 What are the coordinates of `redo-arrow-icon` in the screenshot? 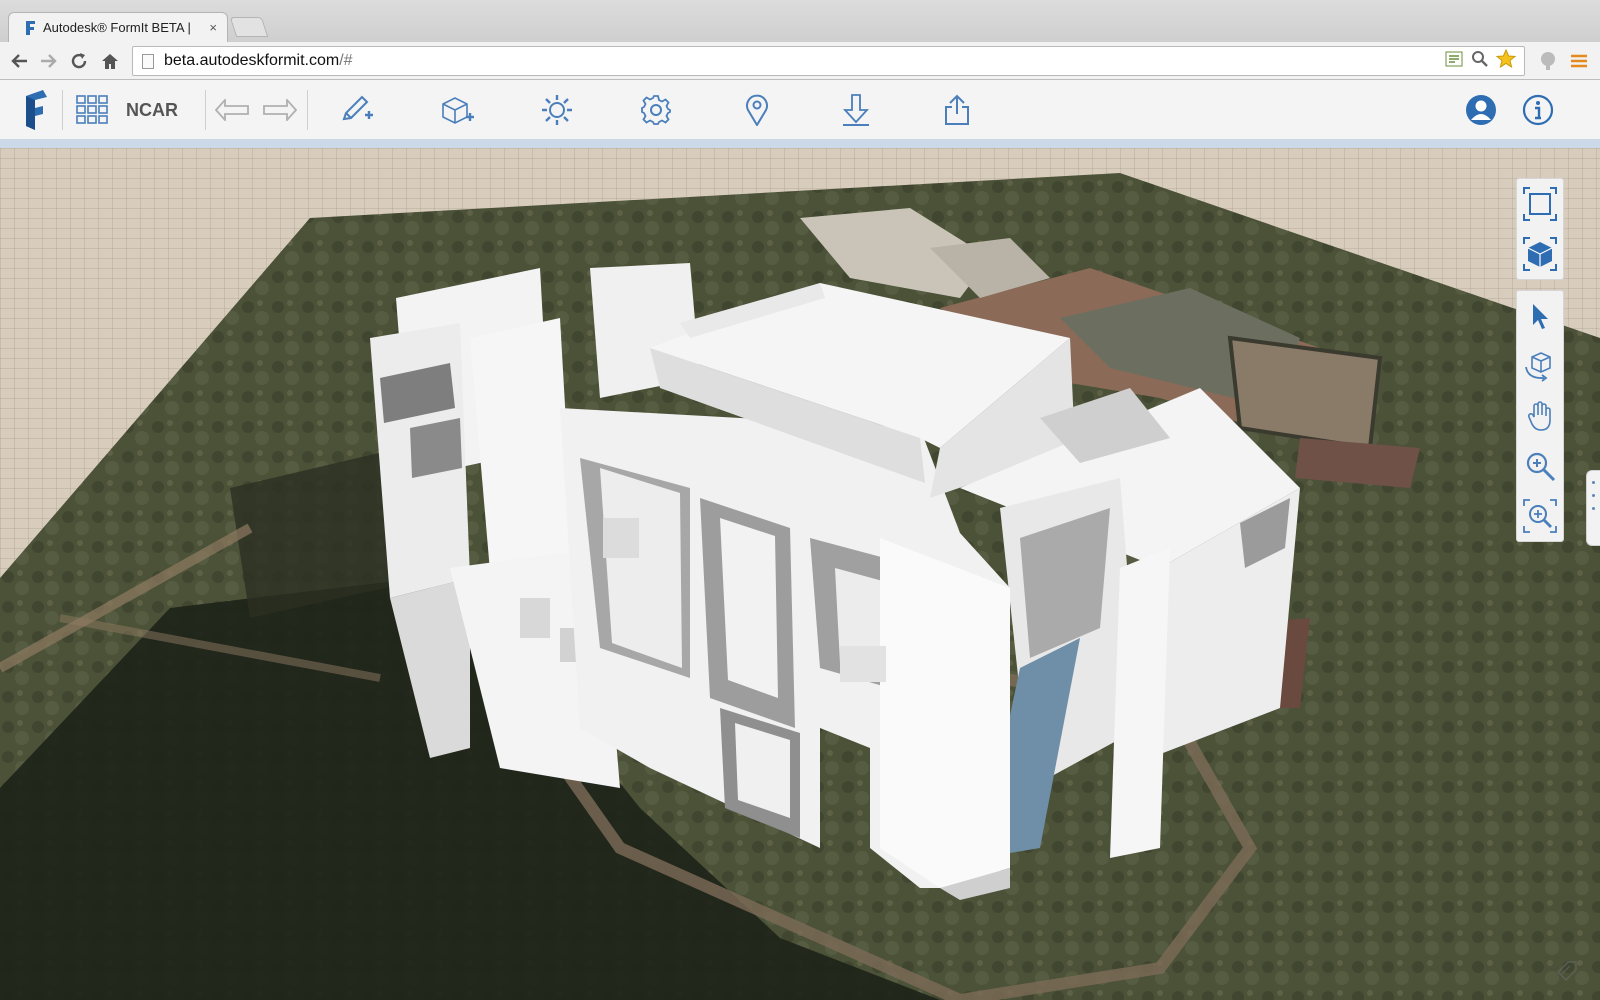 It's located at (280, 110).